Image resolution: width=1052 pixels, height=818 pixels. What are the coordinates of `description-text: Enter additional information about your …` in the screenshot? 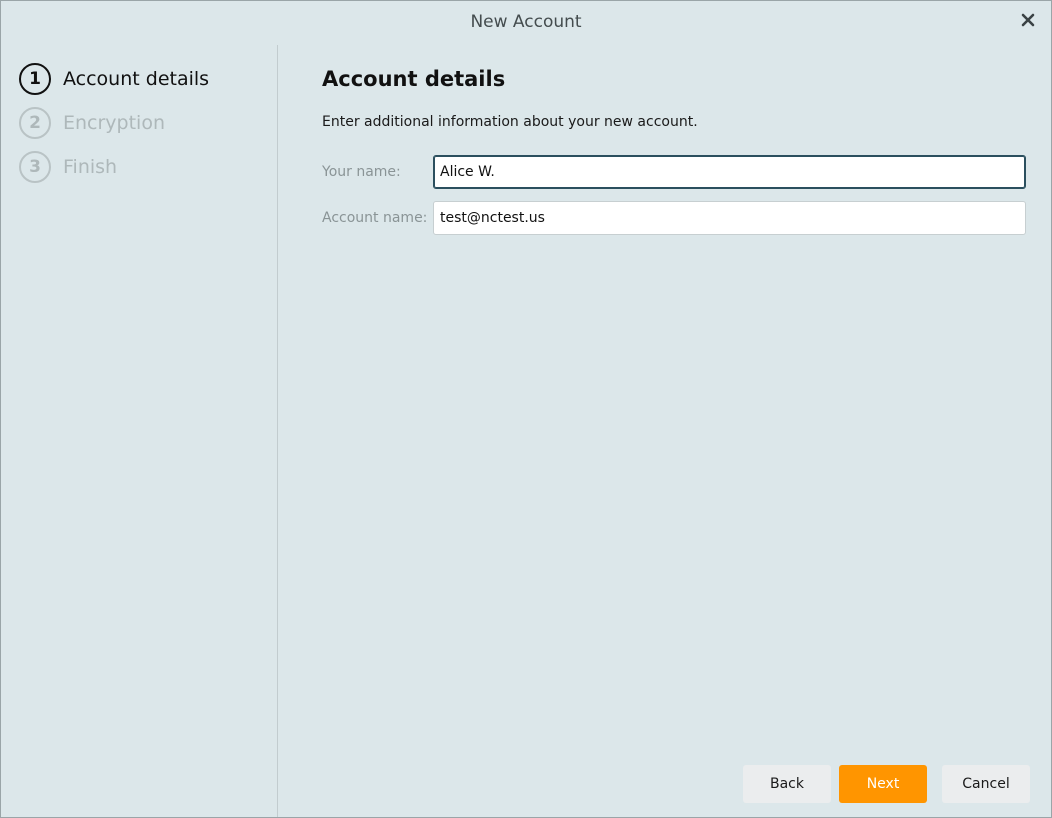 It's located at (510, 122).